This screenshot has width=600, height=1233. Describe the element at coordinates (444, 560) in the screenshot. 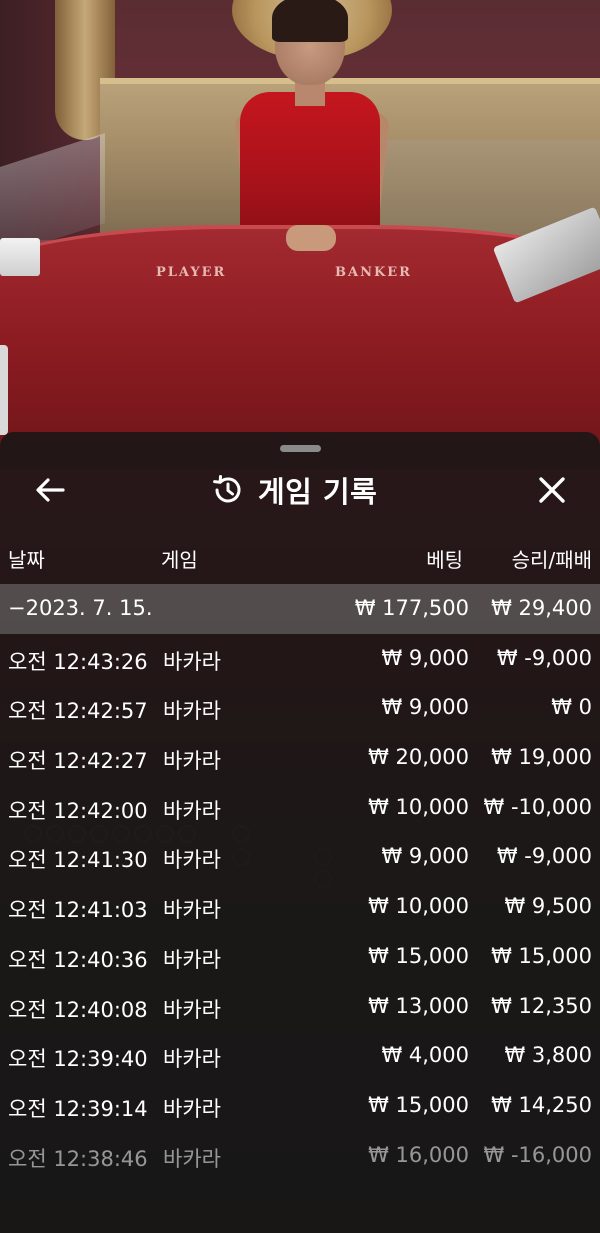

I see `column-header-bet: 베팅` at that location.